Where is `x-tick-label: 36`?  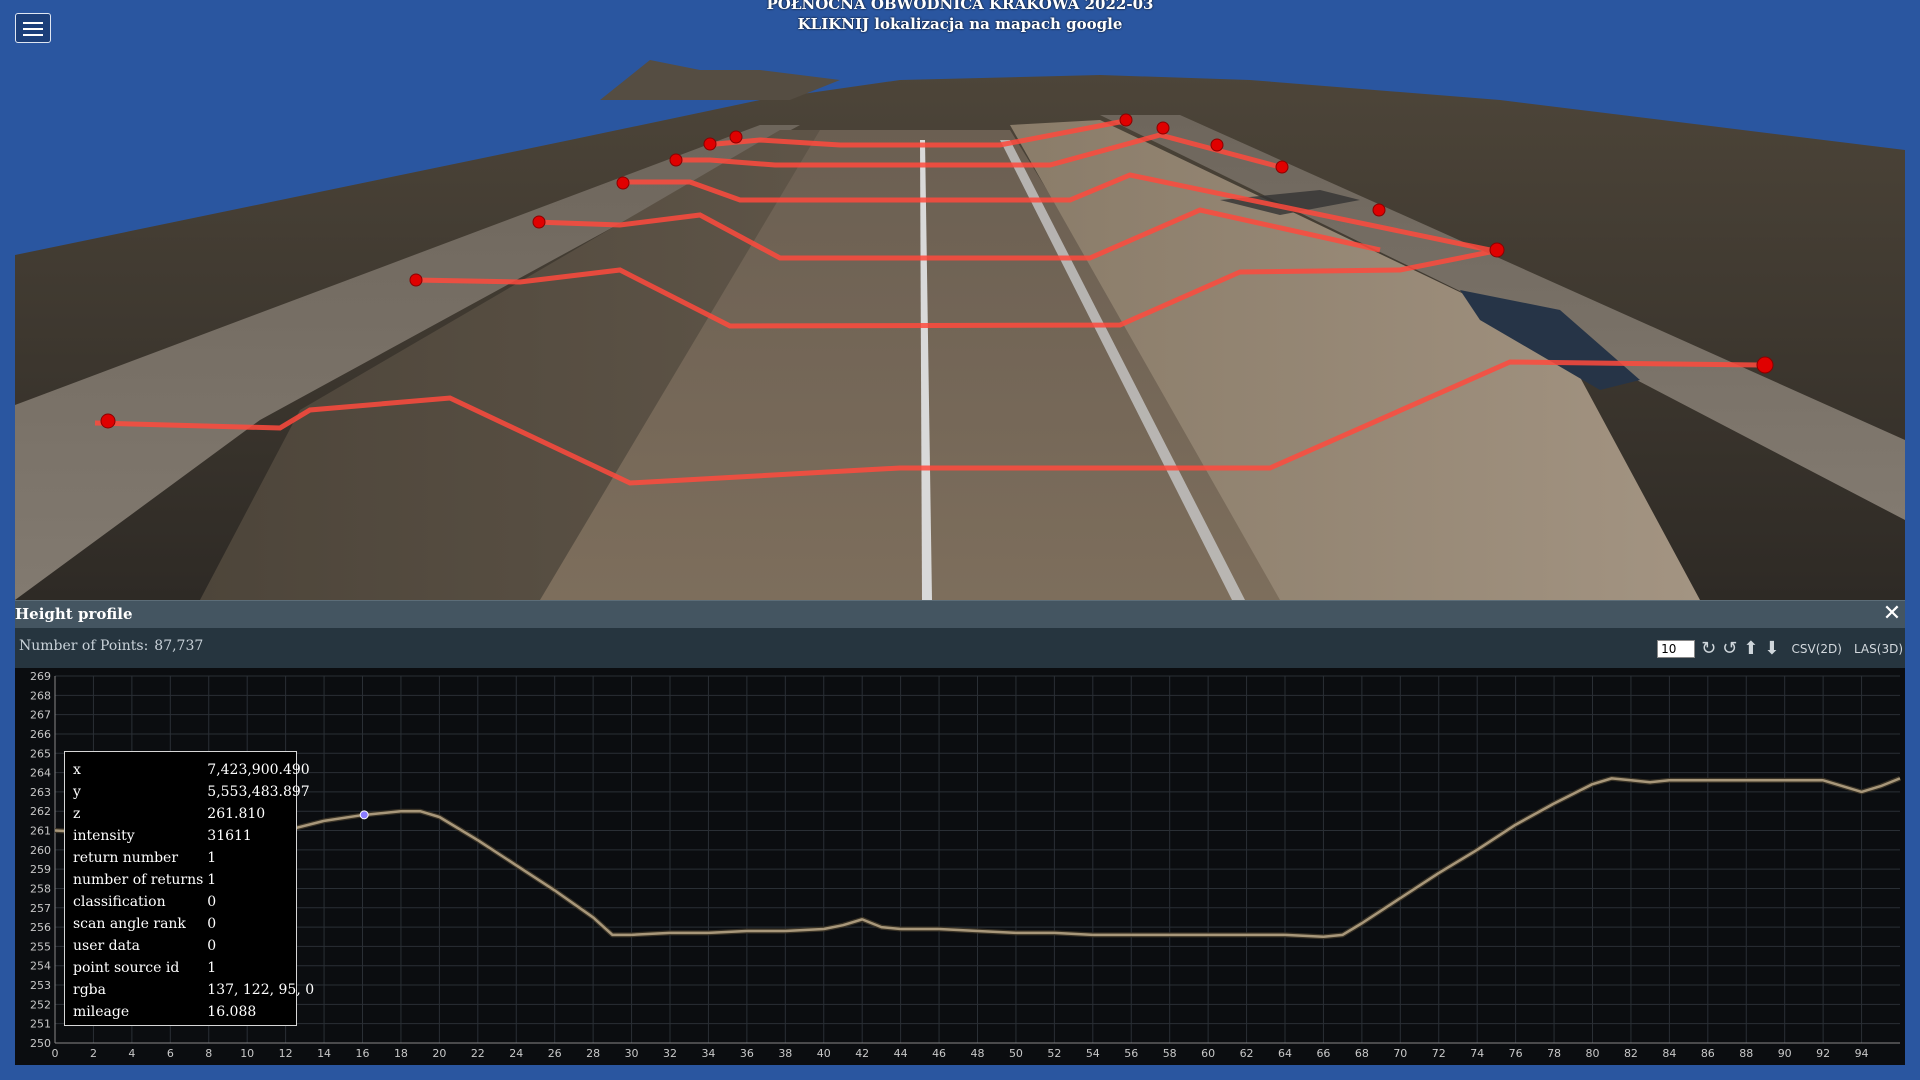 x-tick-label: 36 is located at coordinates (747, 1053).